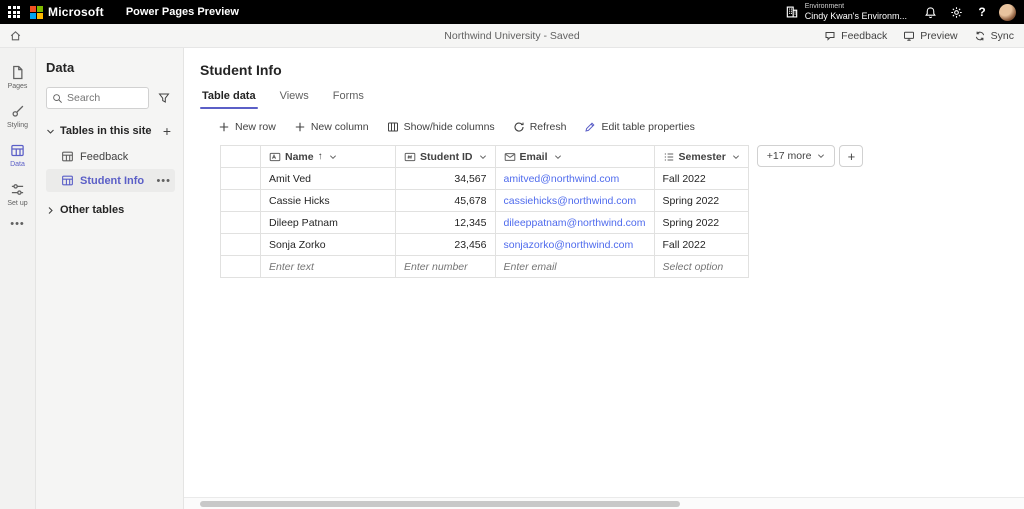 This screenshot has width=1024, height=509. I want to click on column-header-email: Email, so click(574, 156).